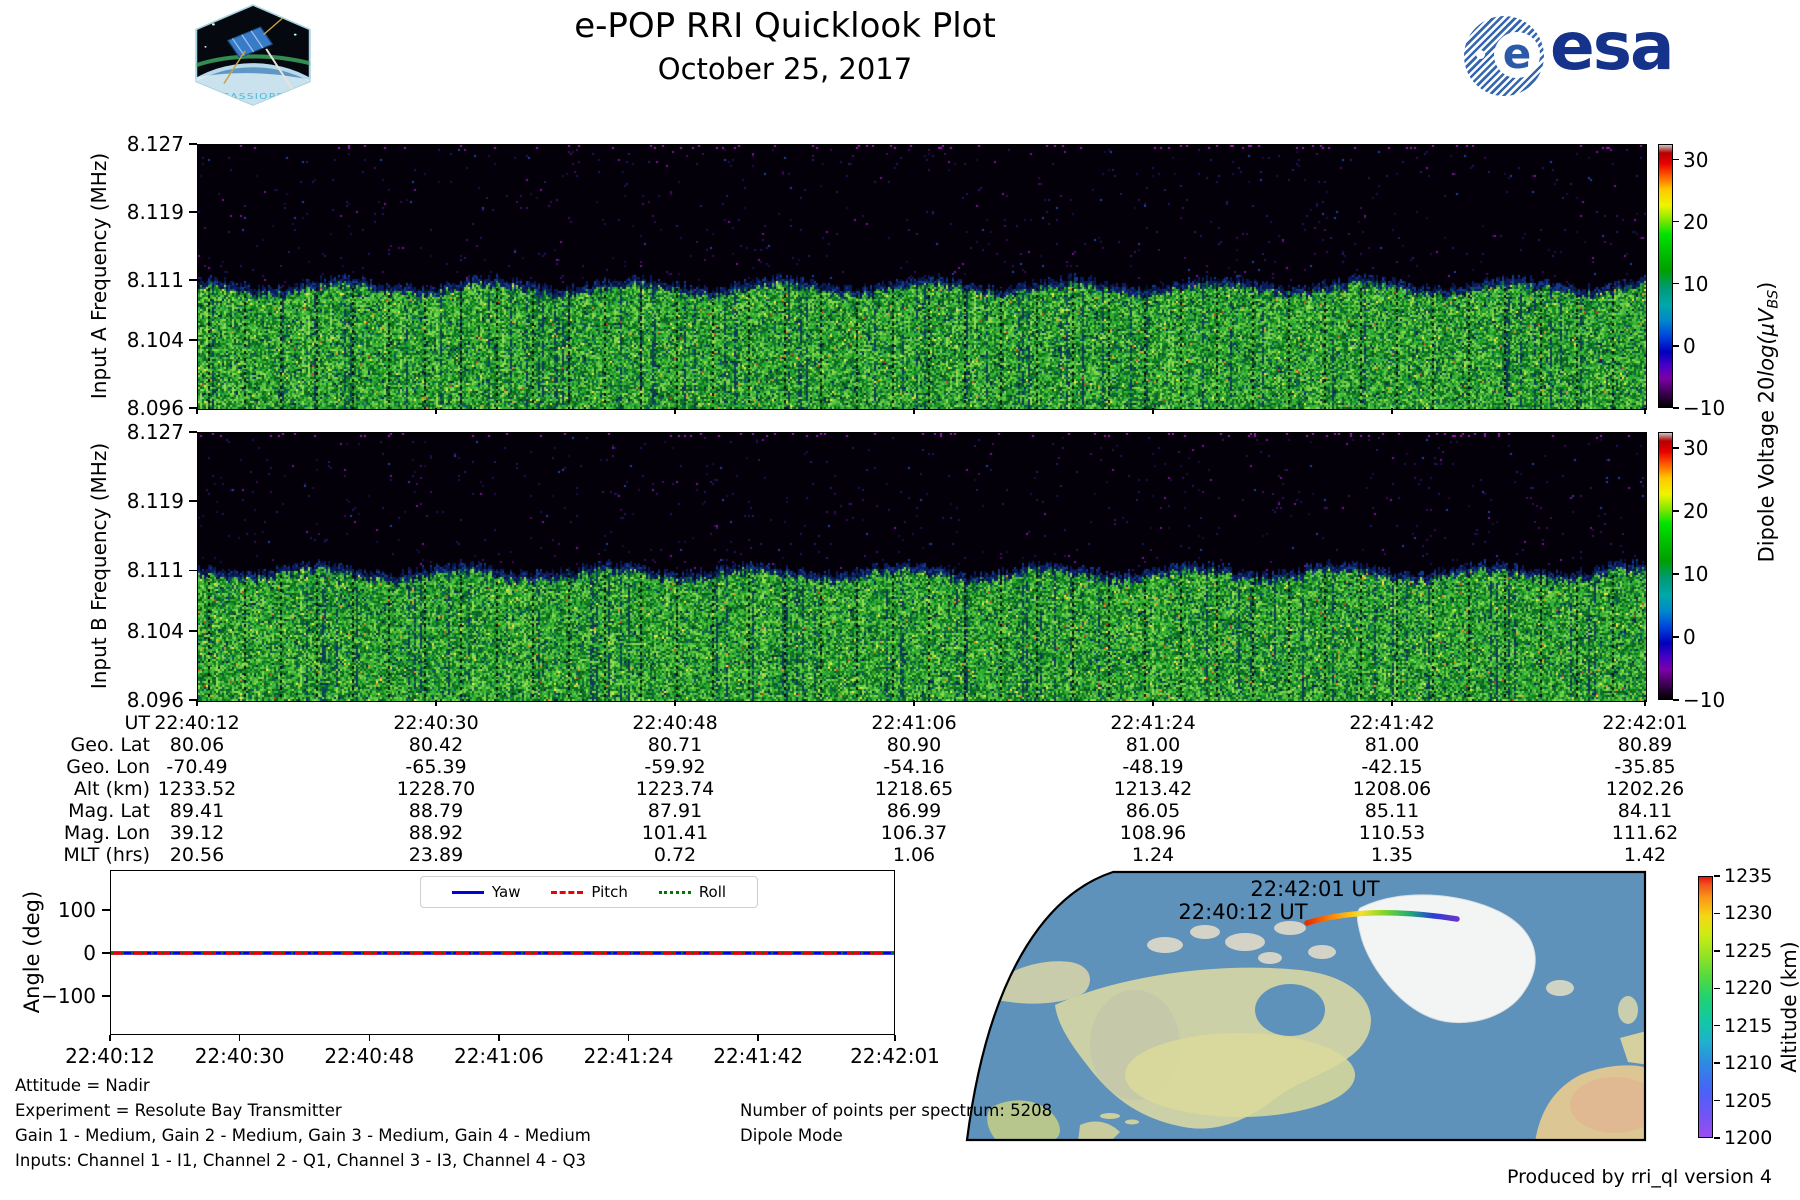  I want to click on altitude-tick-label: 1235, so click(1748, 876).